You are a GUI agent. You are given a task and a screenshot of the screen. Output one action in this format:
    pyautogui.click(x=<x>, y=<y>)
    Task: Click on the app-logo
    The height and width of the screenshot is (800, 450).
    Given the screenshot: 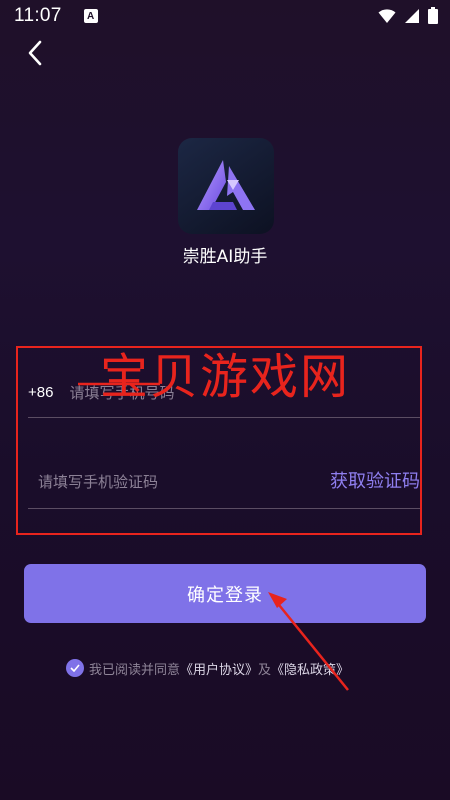 What is the action you would take?
    pyautogui.click(x=226, y=186)
    